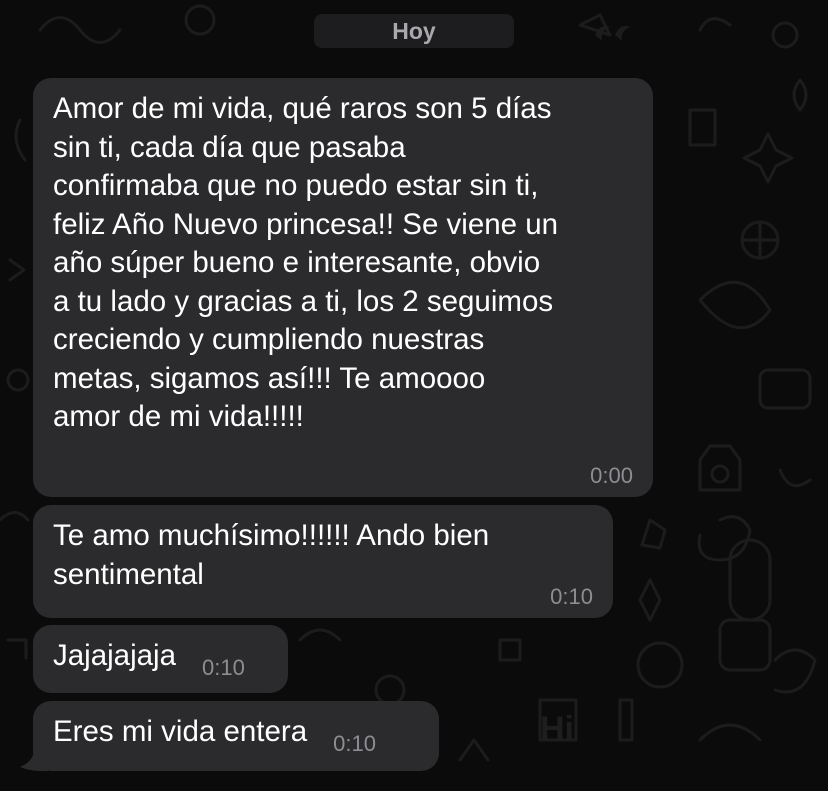 This screenshot has height=791, width=828. I want to click on message-text: Eres mi vida entera, so click(180, 731).